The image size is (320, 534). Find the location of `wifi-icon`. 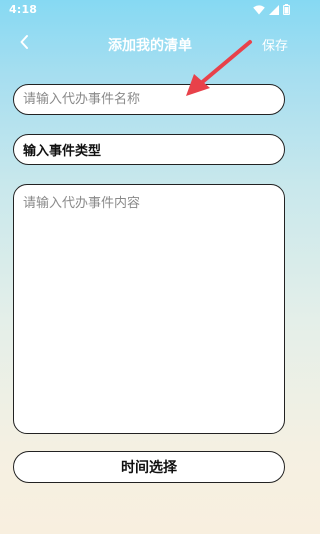

wifi-icon is located at coordinates (259, 11).